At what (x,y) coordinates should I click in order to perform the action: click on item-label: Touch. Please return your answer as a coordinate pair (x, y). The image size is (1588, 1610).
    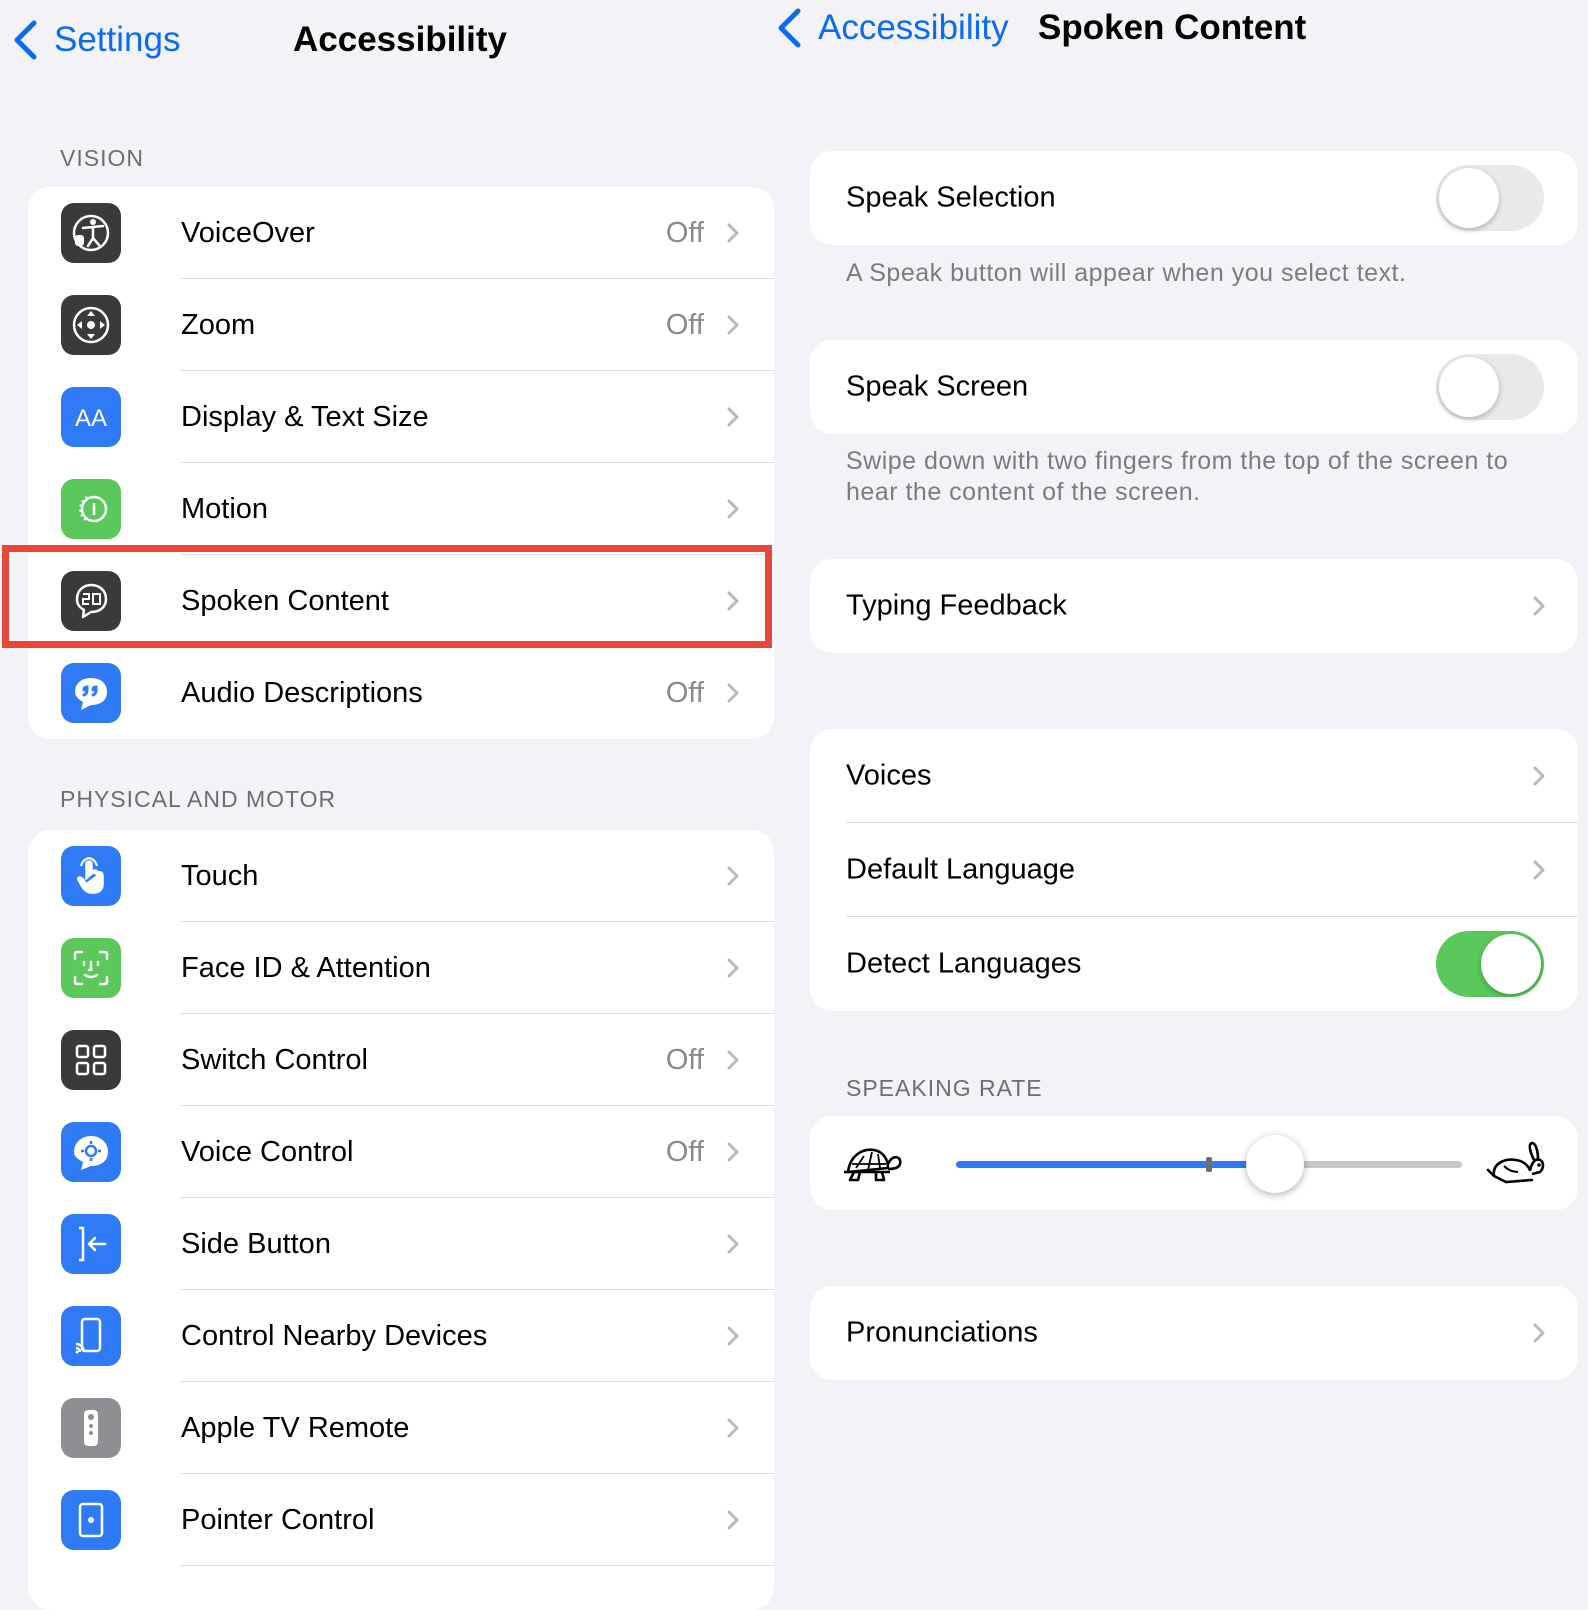
    Looking at the image, I should click on (220, 875).